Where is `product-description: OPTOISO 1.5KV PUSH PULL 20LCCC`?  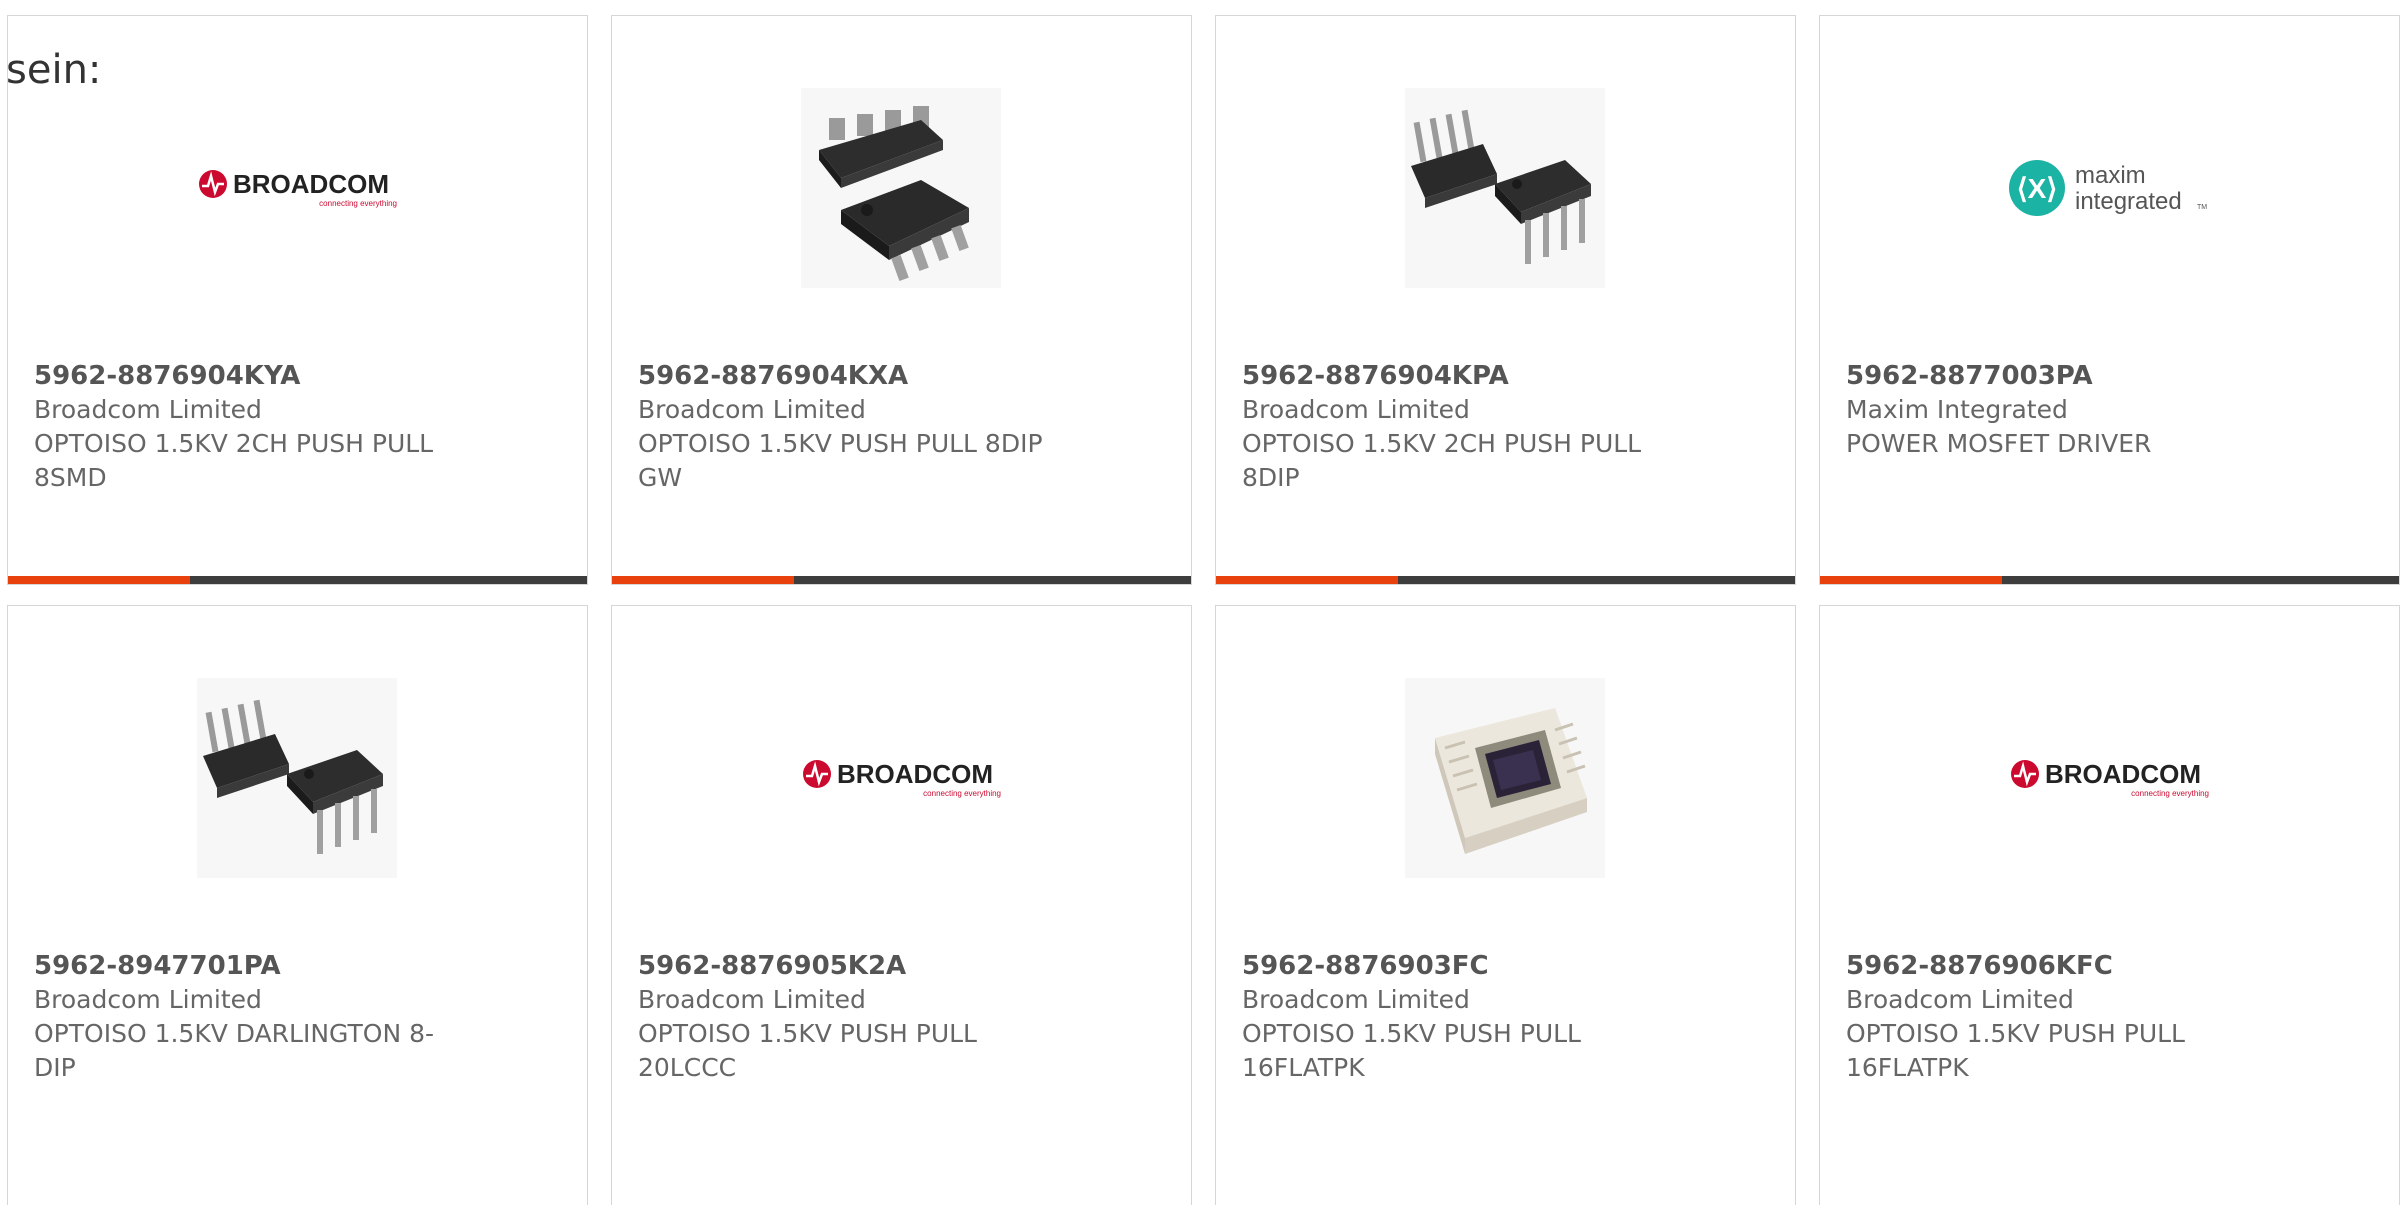
product-description: OPTOISO 1.5KV PUSH PULL 20LCCC is located at coordinates (807, 1050).